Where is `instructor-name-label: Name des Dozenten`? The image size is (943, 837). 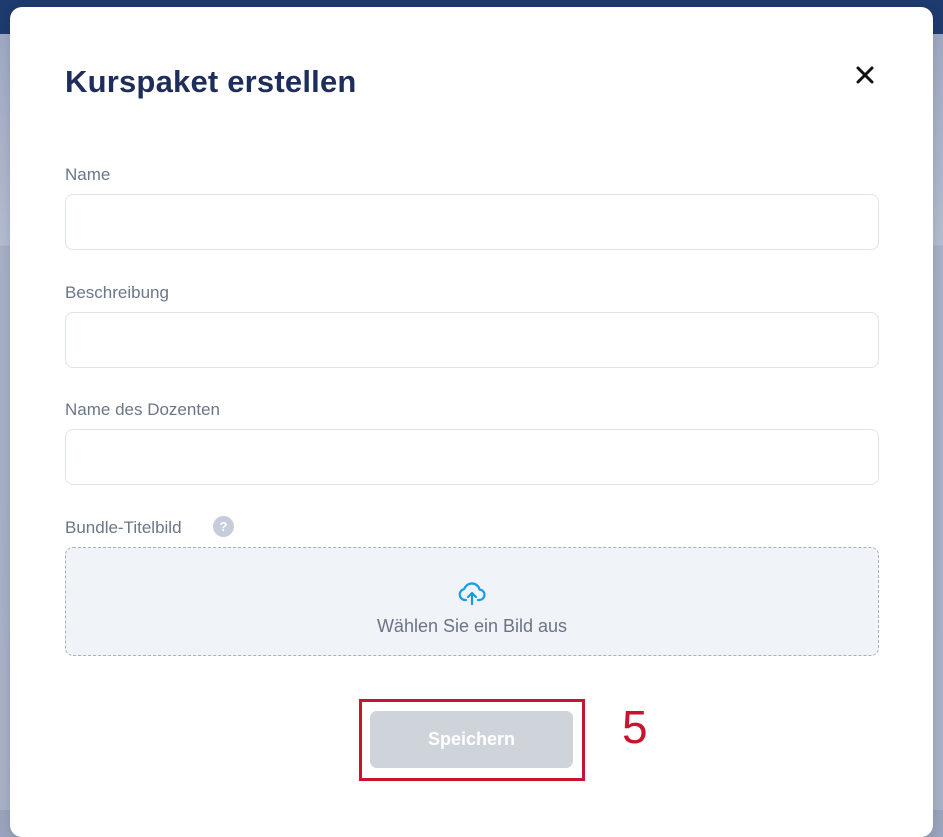
instructor-name-label: Name des Dozenten is located at coordinates (142, 409).